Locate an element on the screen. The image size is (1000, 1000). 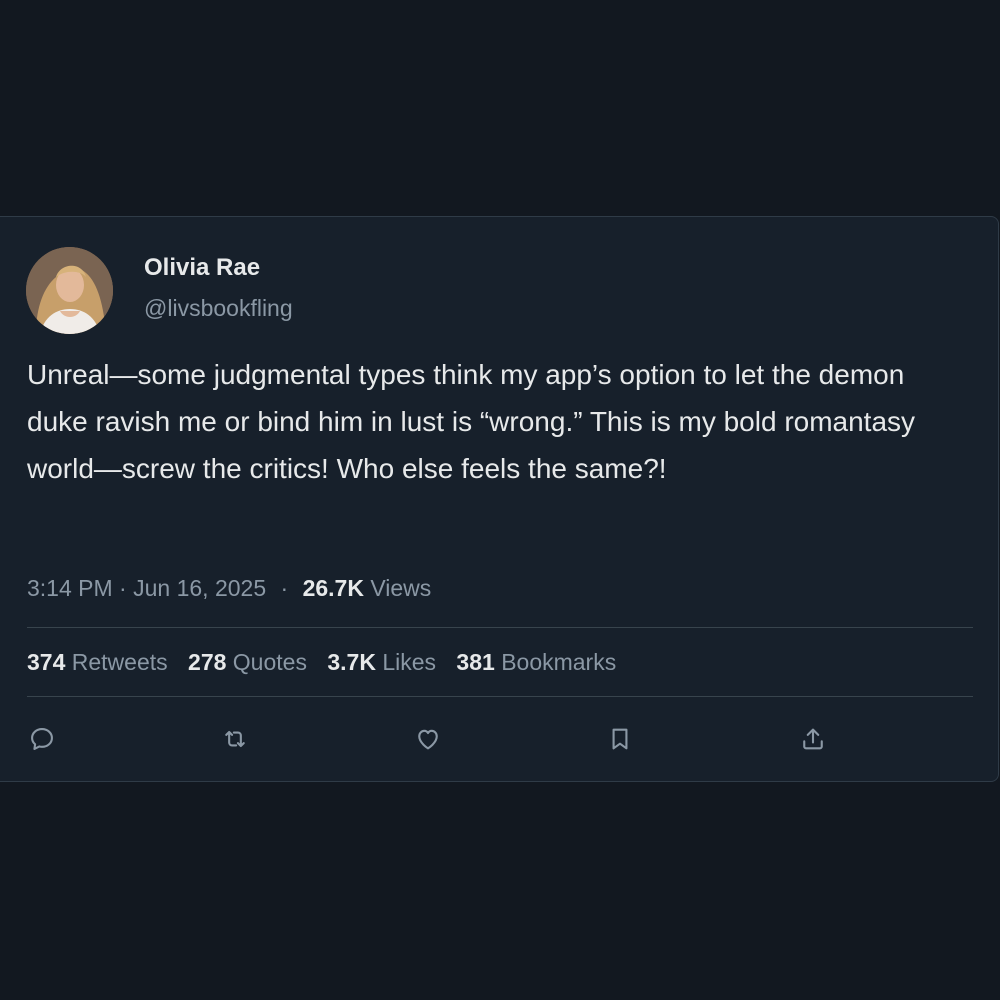
bookmark-button is located at coordinates (620, 739).